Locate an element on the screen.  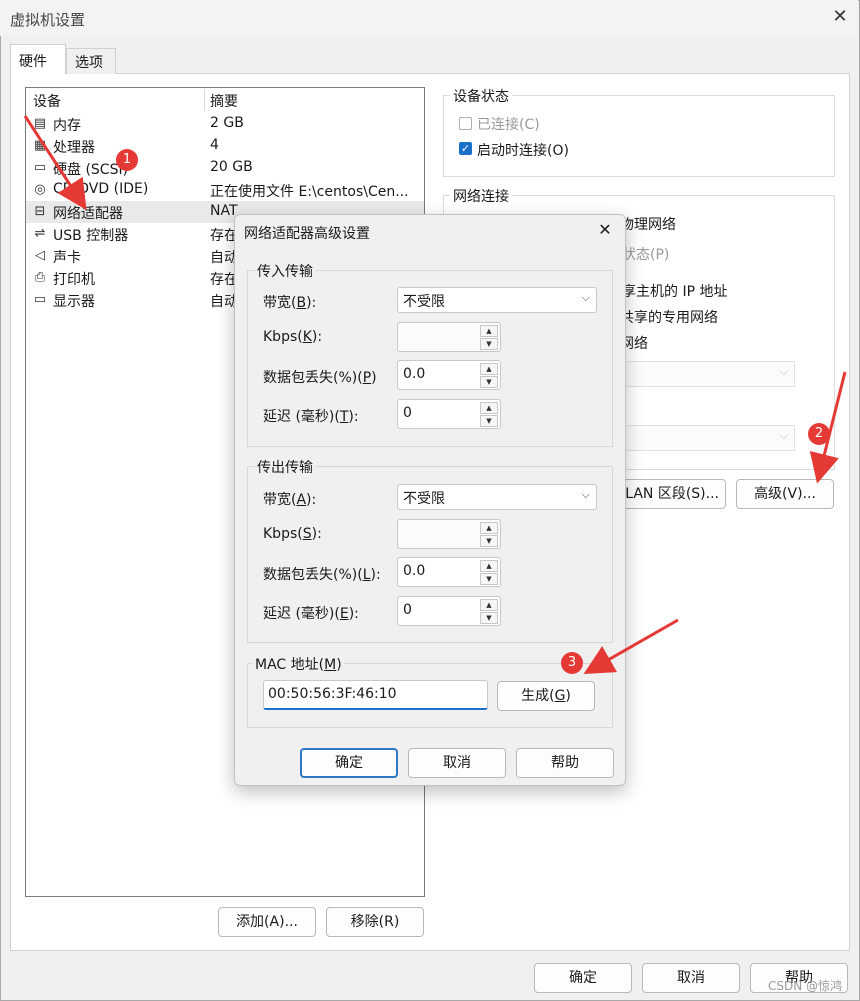
annotation-badge-2: 2 is located at coordinates (819, 434).